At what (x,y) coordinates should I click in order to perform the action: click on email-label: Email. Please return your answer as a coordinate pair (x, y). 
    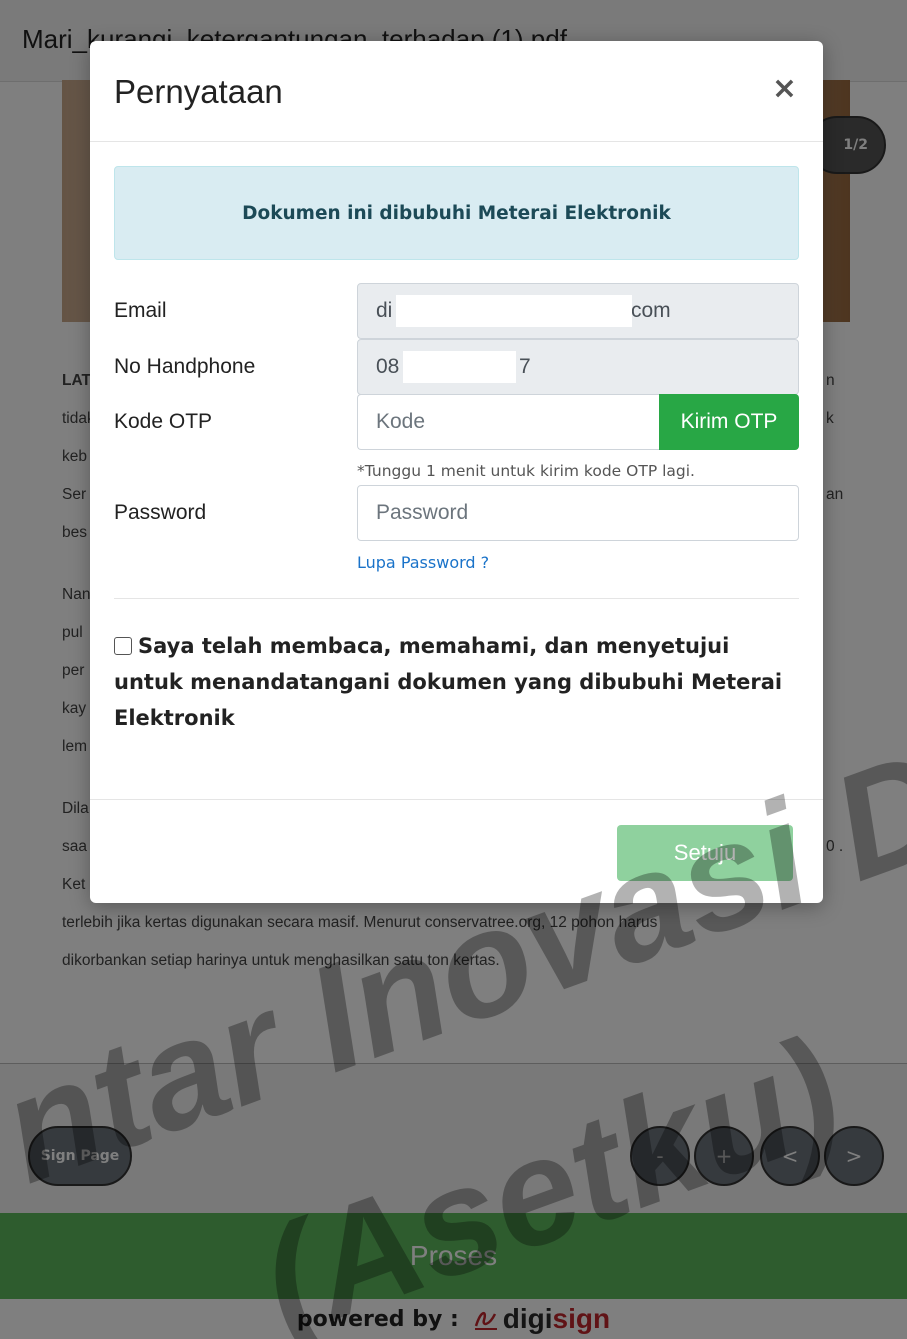
    Looking at the image, I should click on (140, 310).